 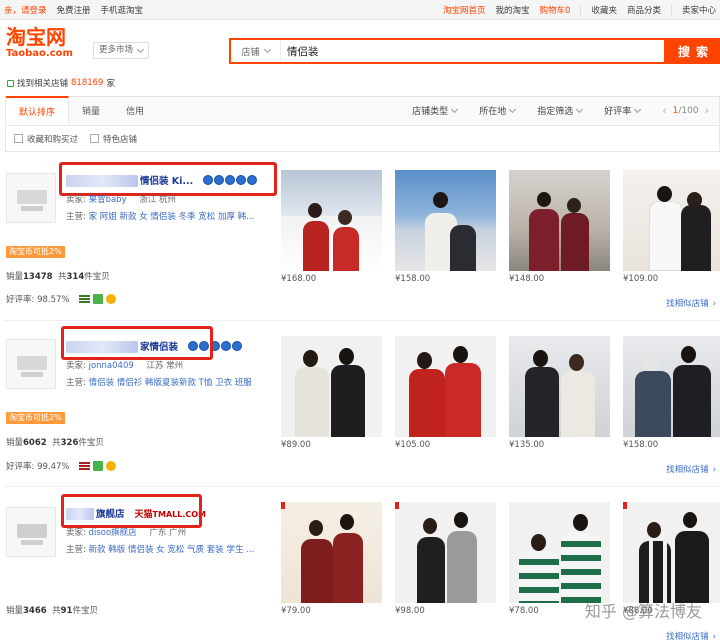 I want to click on favorites-link: 收藏夹, so click(x=604, y=10).